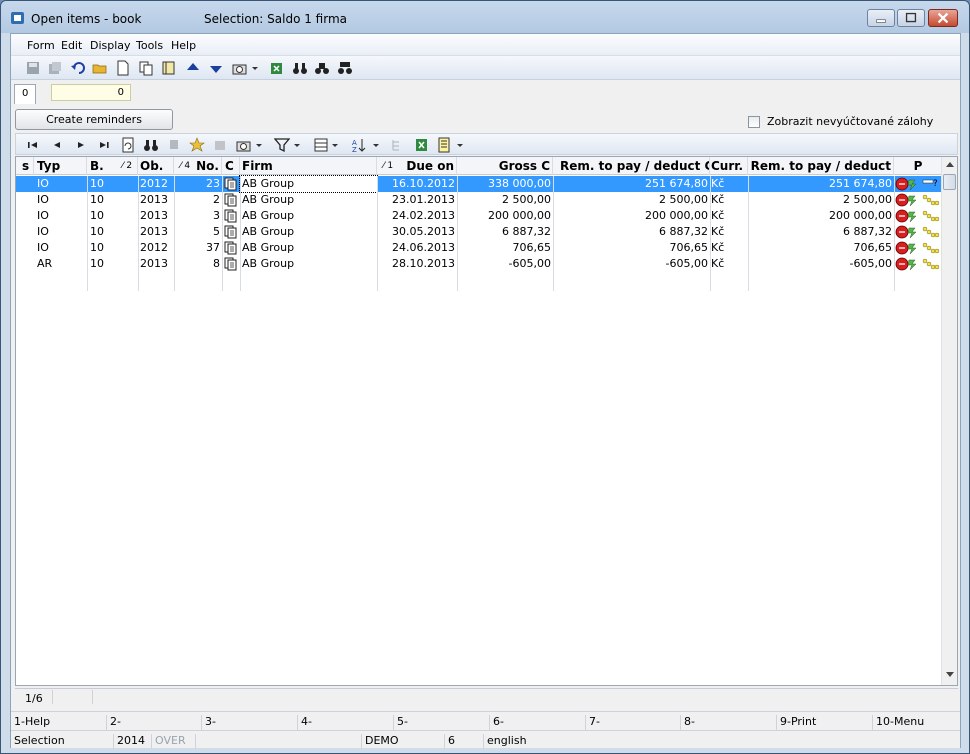 The height and width of the screenshot is (754, 970). Describe the element at coordinates (388, 166) in the screenshot. I see `sort-indicator-due: ⁄ 1` at that location.